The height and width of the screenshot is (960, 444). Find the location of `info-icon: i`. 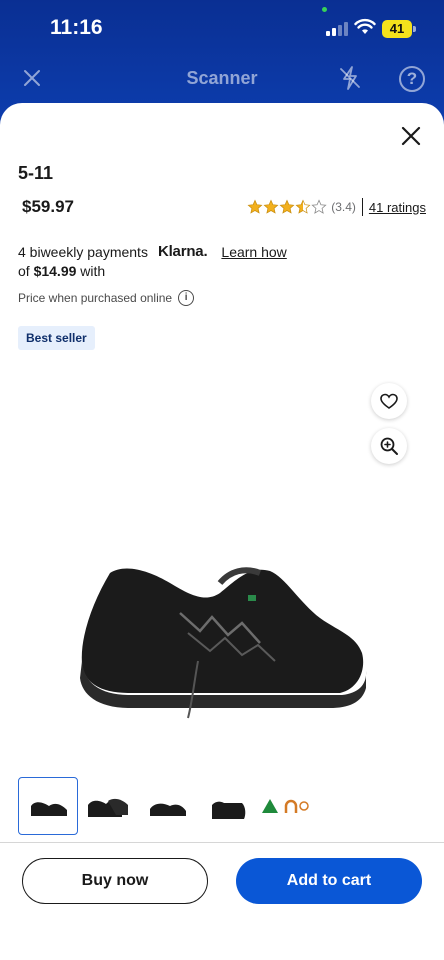

info-icon: i is located at coordinates (186, 298).